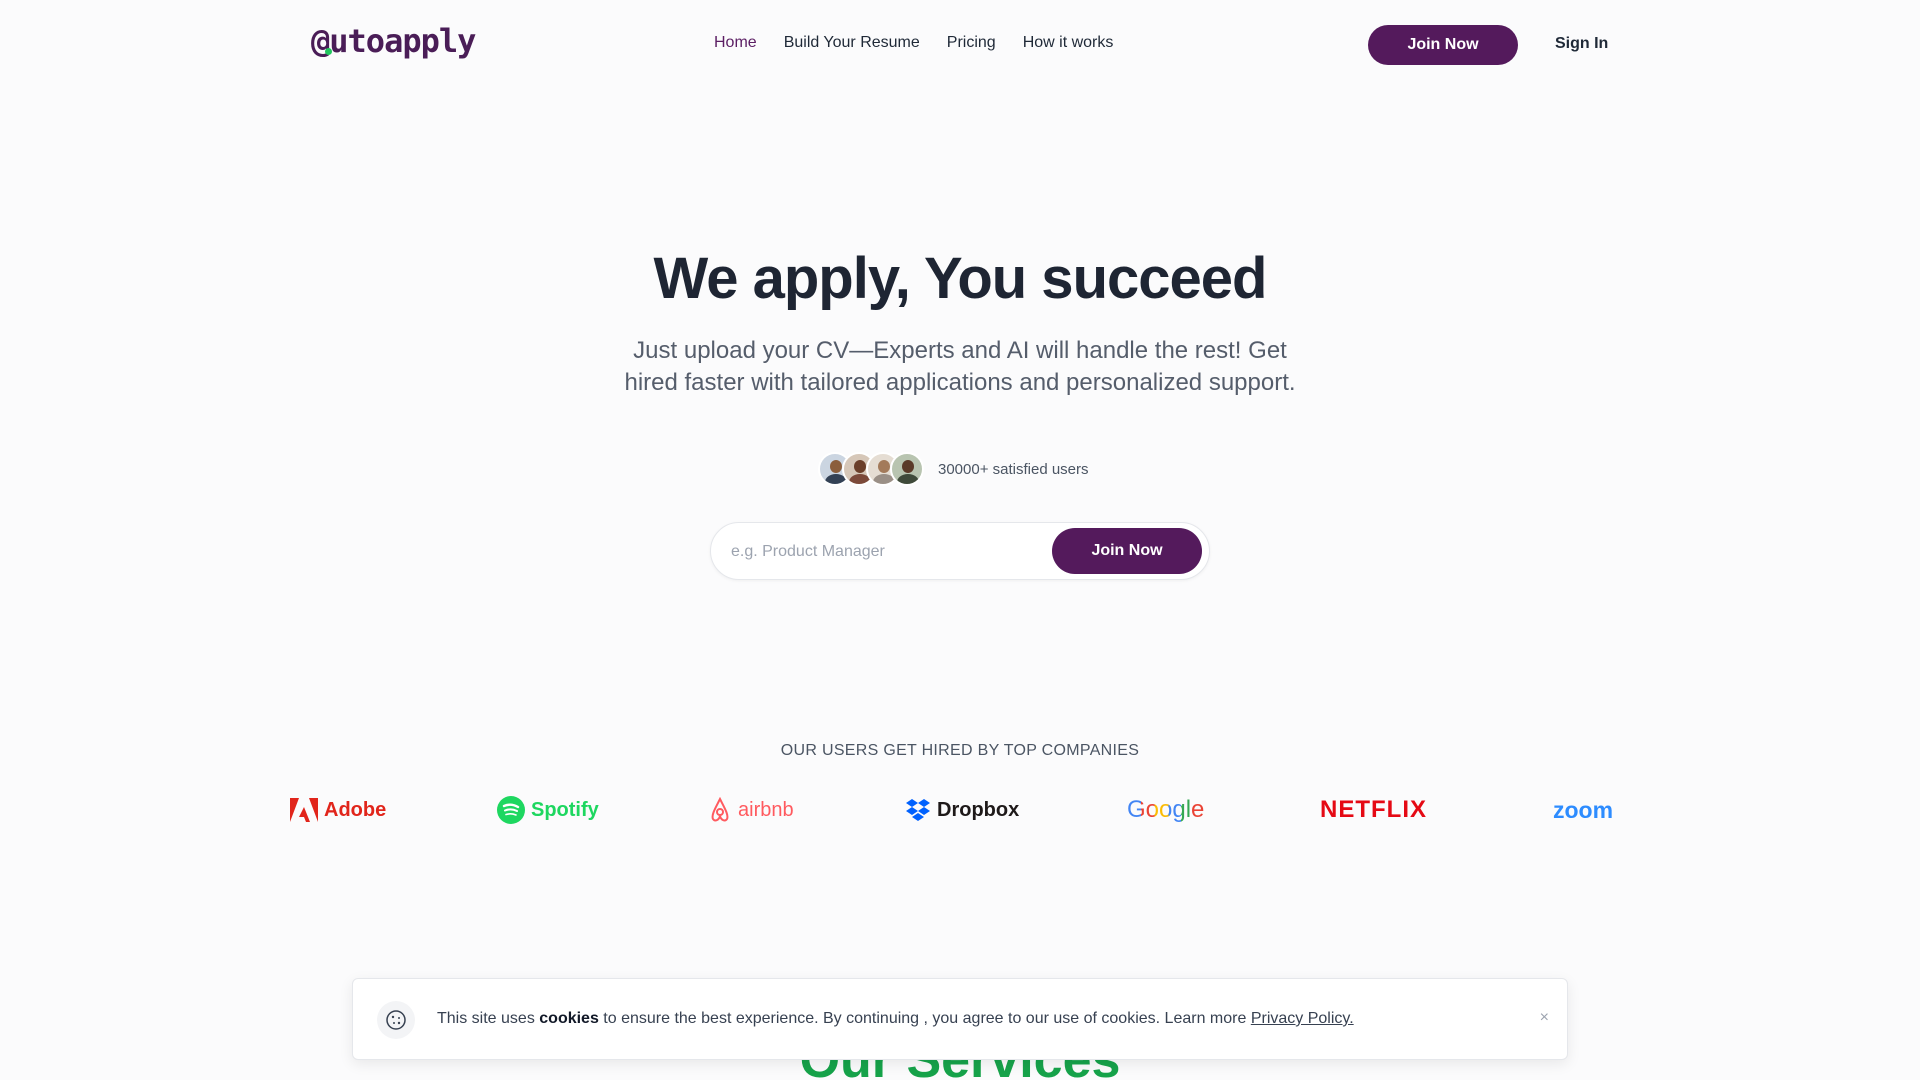  I want to click on google-logo: Google, so click(1165, 810).